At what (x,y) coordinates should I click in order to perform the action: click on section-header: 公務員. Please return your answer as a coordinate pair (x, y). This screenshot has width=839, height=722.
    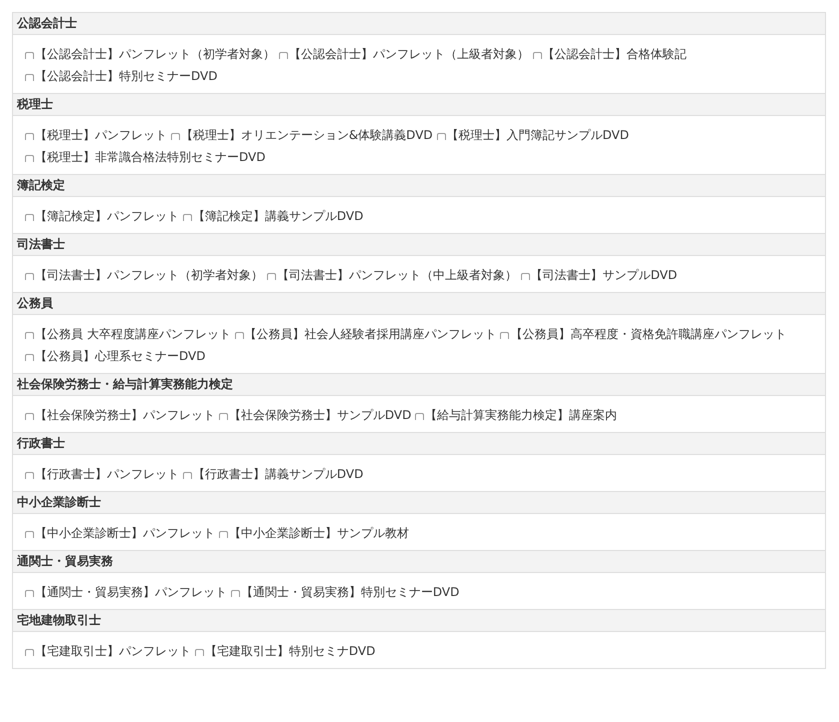
    Looking at the image, I should click on (419, 304).